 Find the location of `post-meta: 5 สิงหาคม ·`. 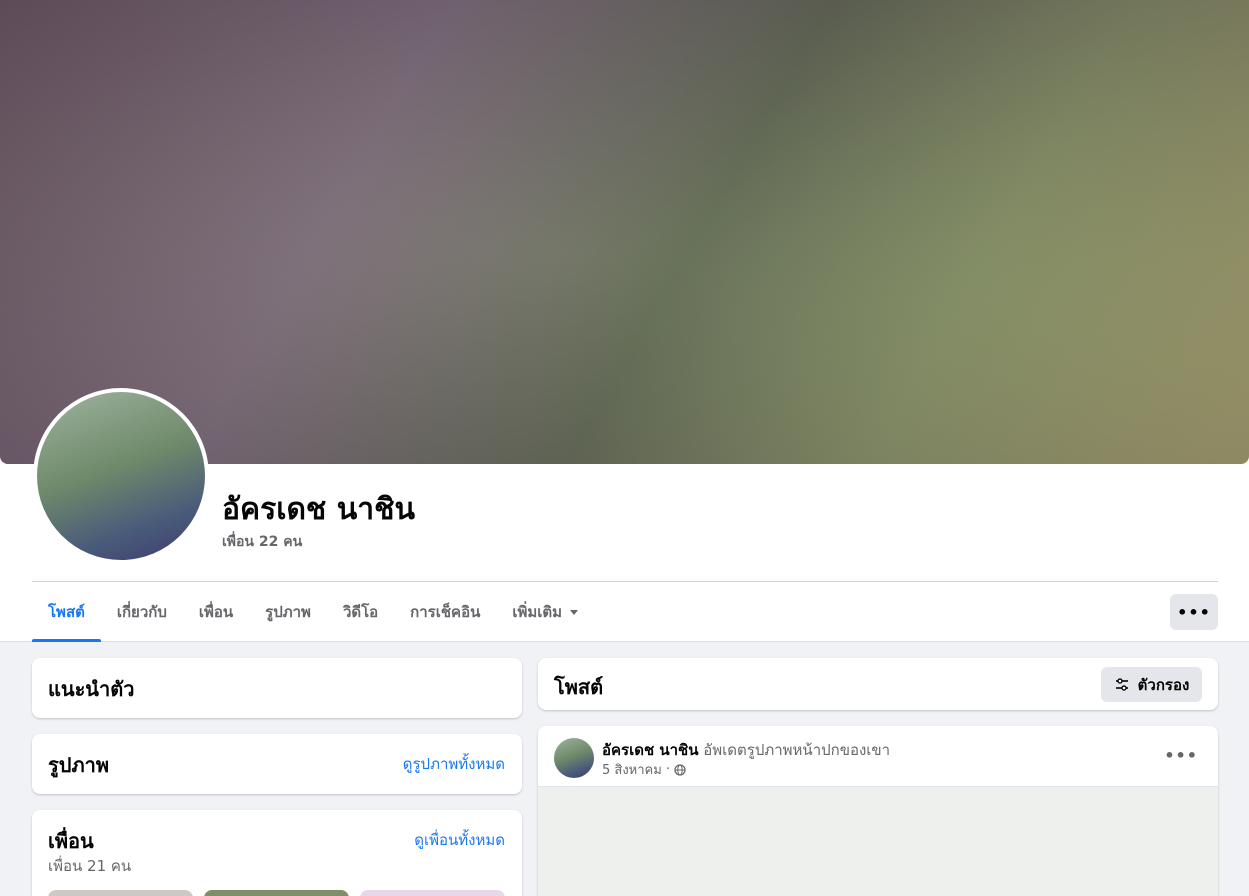

post-meta: 5 สิงหาคม · is located at coordinates (644, 769).